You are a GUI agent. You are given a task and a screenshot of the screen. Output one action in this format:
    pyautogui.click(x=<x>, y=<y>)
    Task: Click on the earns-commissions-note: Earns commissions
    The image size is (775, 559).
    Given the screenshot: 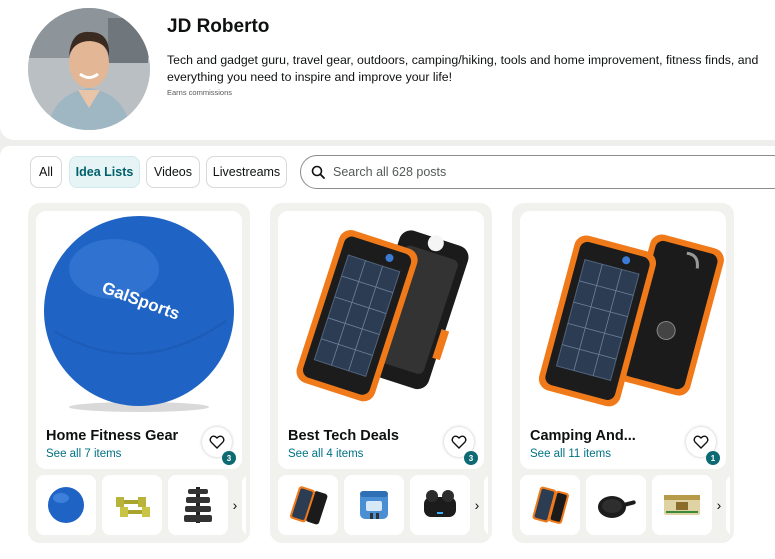 What is the action you would take?
    pyautogui.click(x=200, y=92)
    